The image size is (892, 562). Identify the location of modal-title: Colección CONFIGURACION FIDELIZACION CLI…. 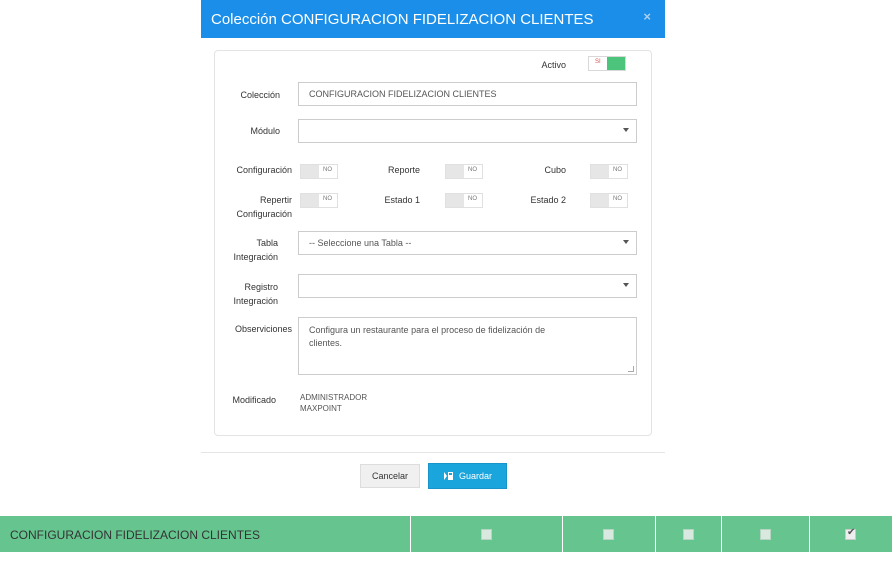
(402, 19).